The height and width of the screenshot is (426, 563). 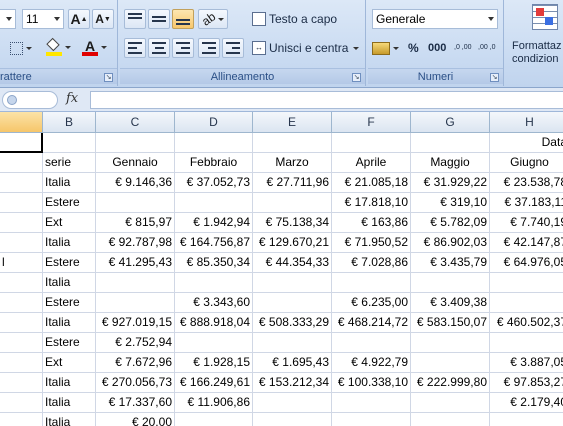 What do you see at coordinates (135, 183) in the screenshot?
I see `cell: € 9.146,36` at bounding box center [135, 183].